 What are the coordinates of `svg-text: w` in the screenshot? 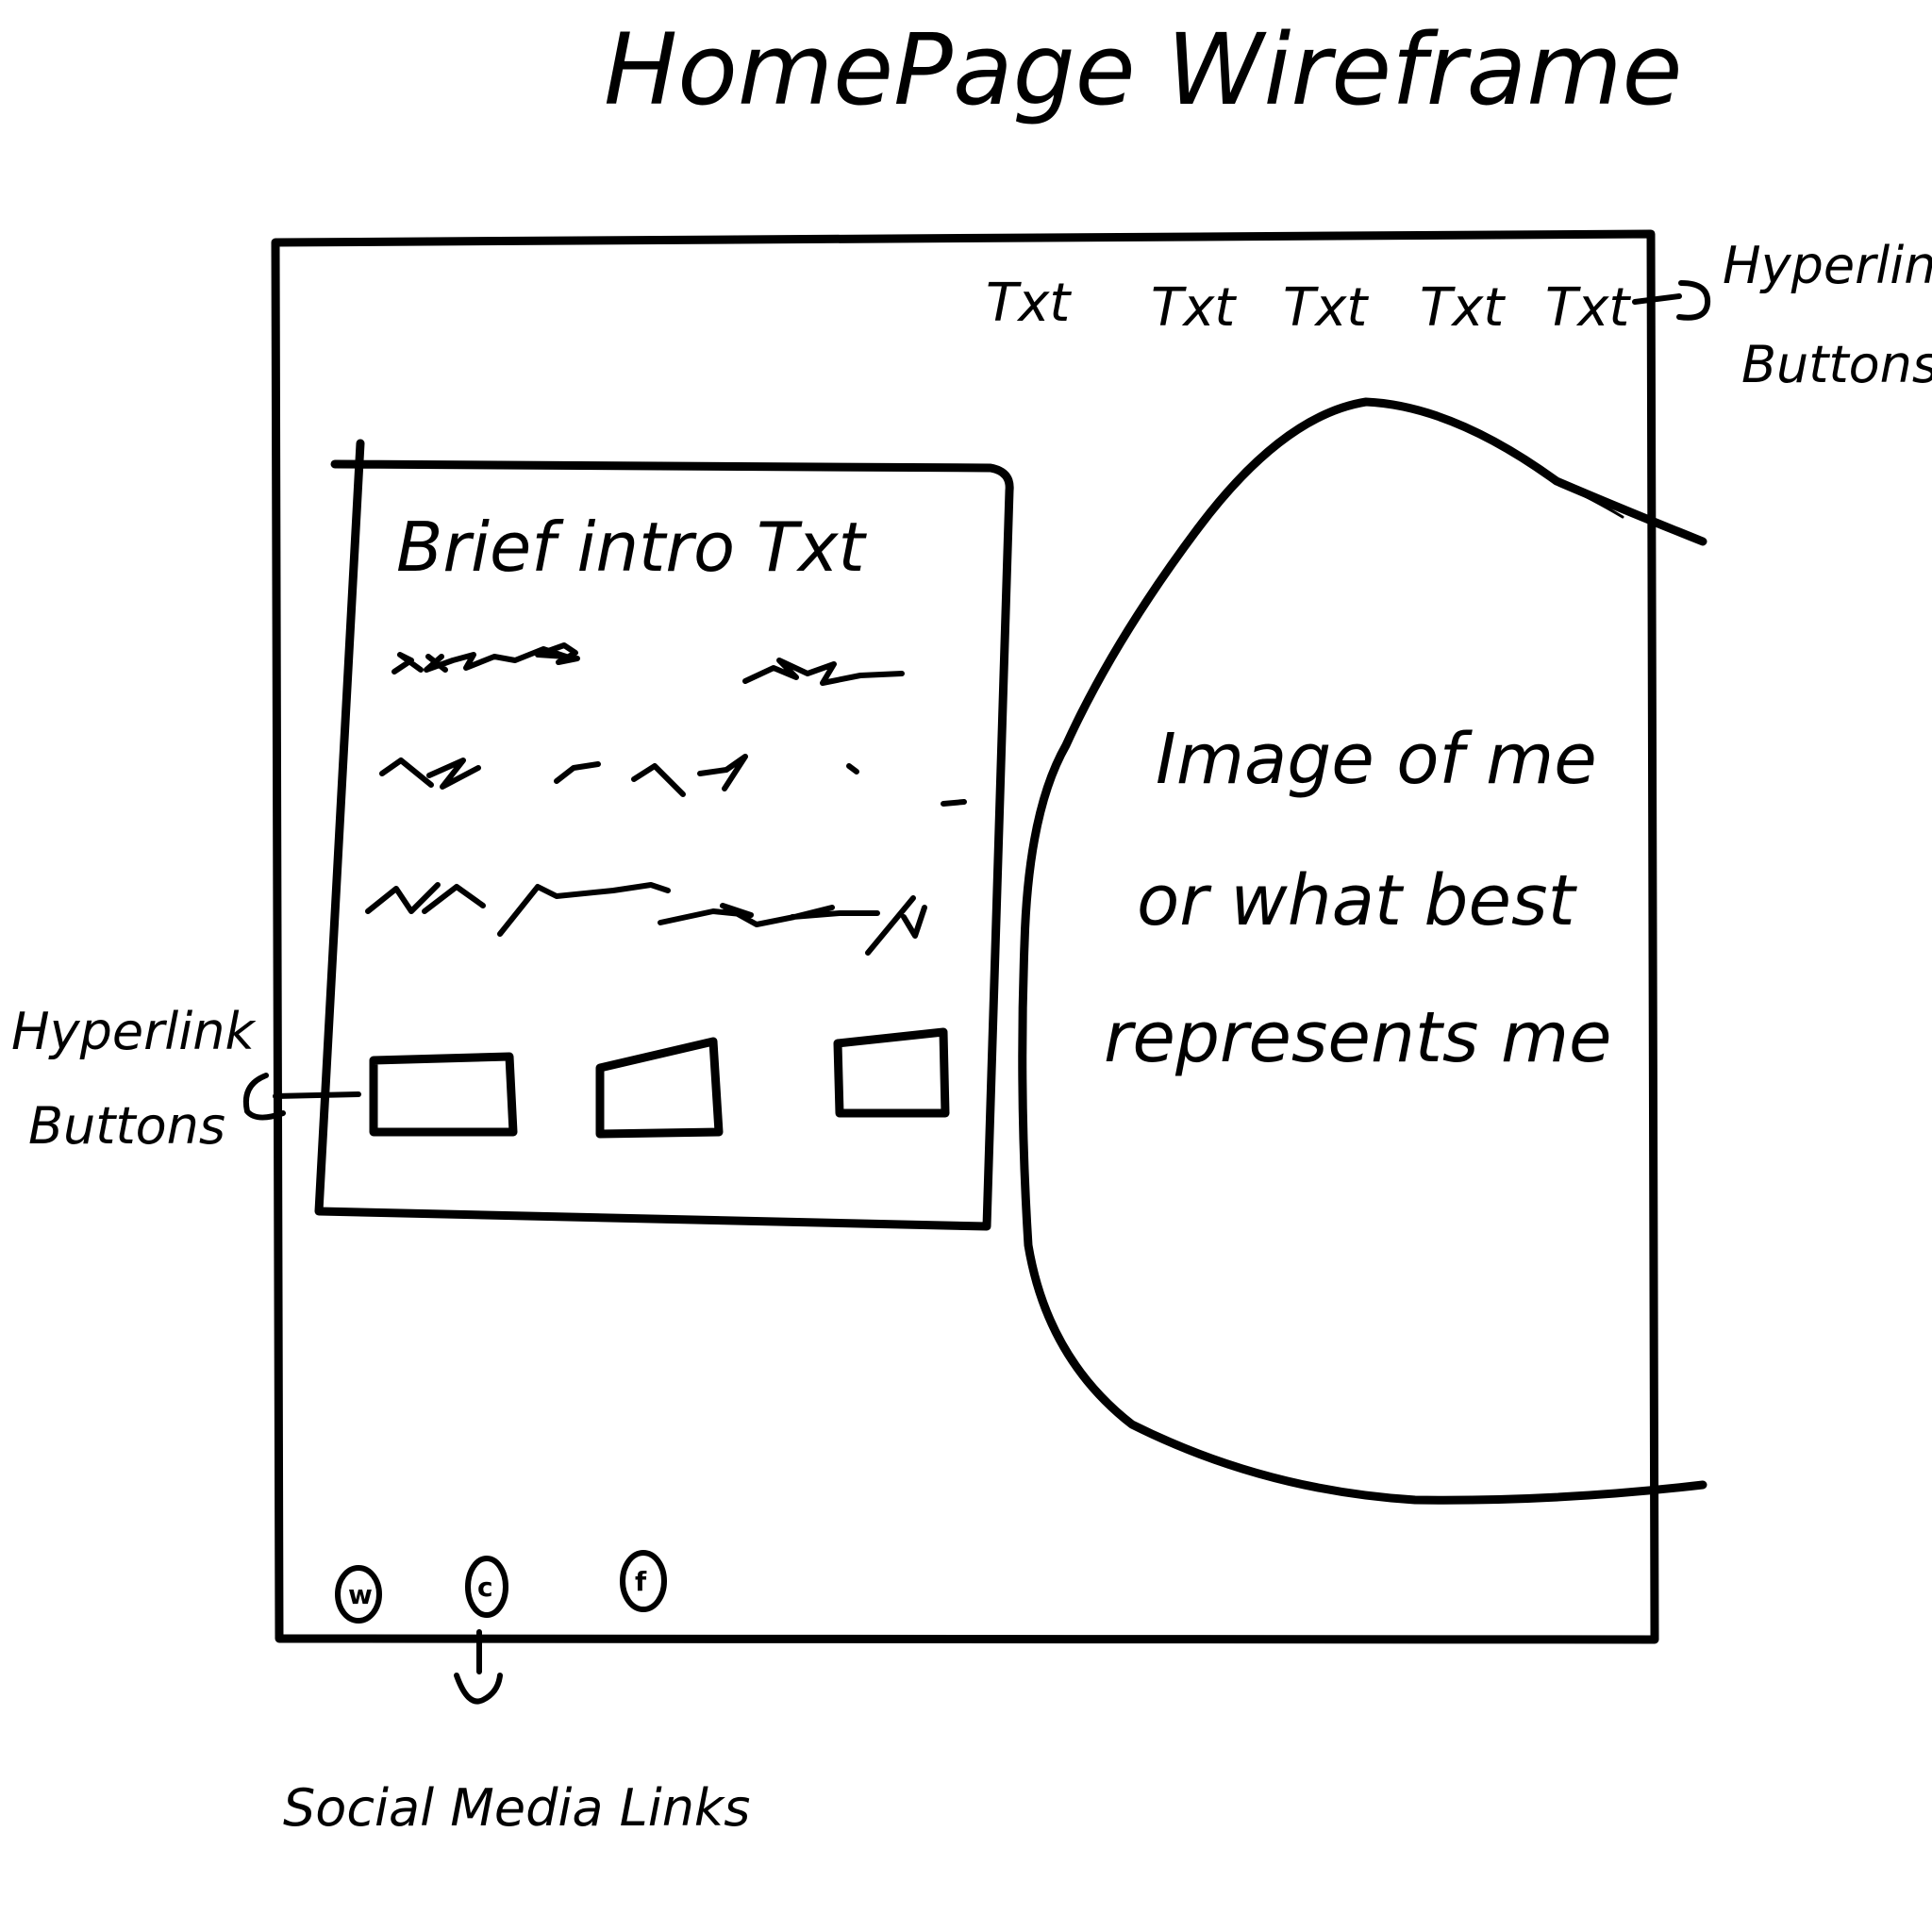 It's located at (361, 1594).